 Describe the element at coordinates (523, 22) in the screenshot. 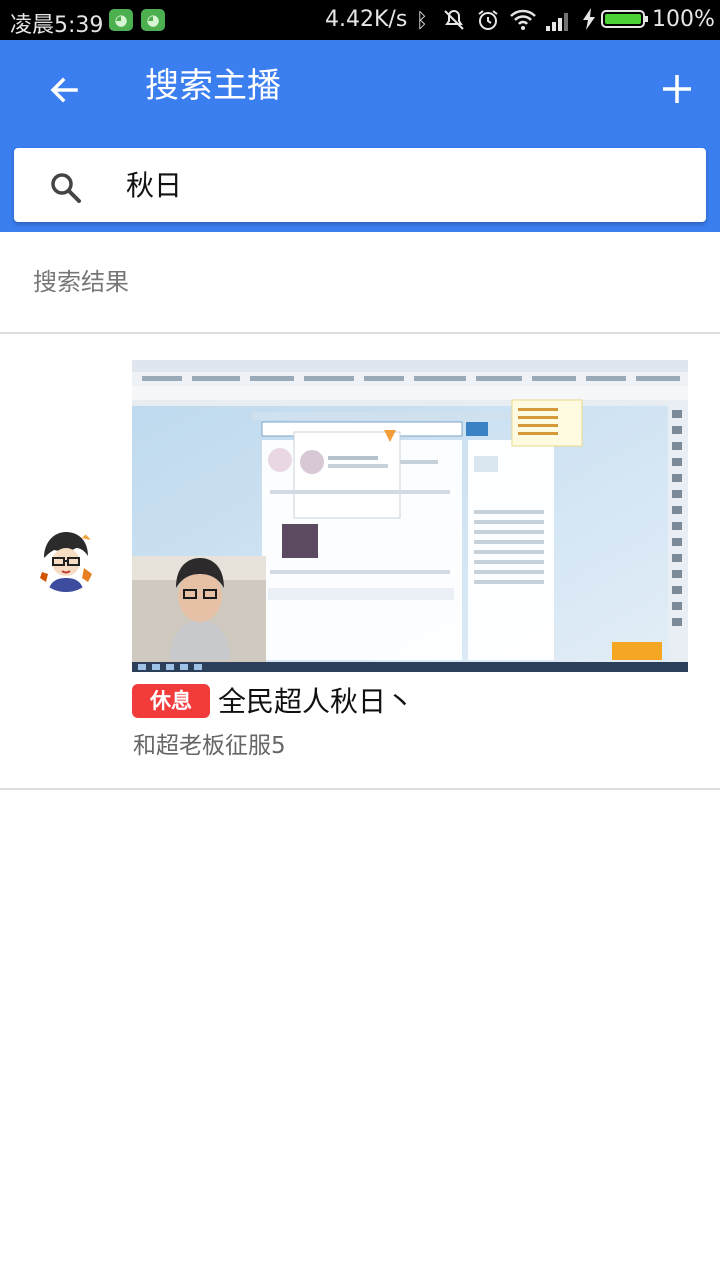

I see `wifi-icon` at that location.